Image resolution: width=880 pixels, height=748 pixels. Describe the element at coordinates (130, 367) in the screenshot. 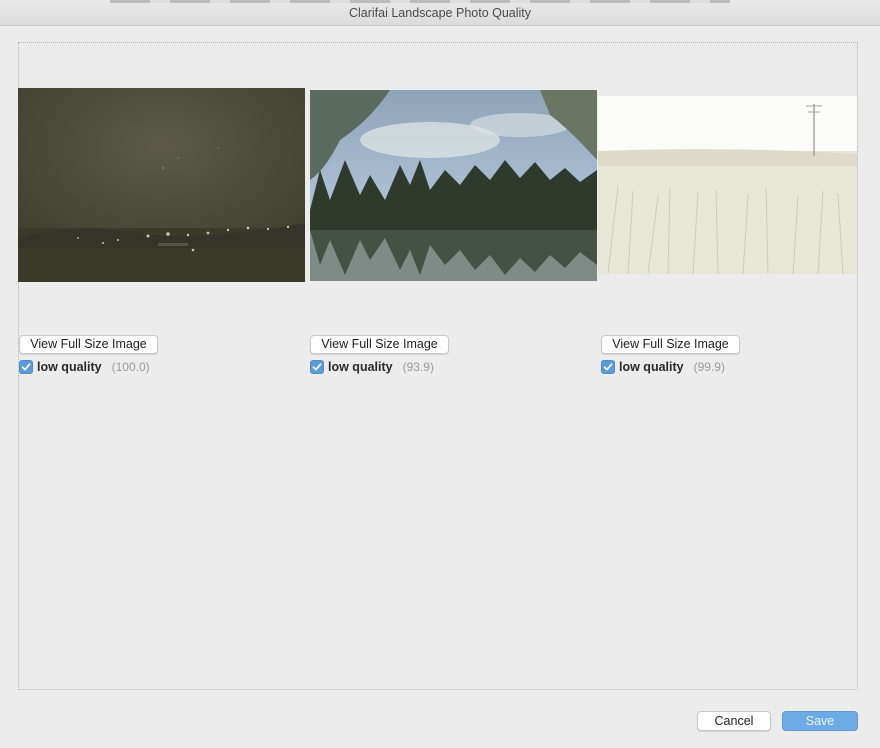

I see `quality-score-1: (100.0)` at that location.